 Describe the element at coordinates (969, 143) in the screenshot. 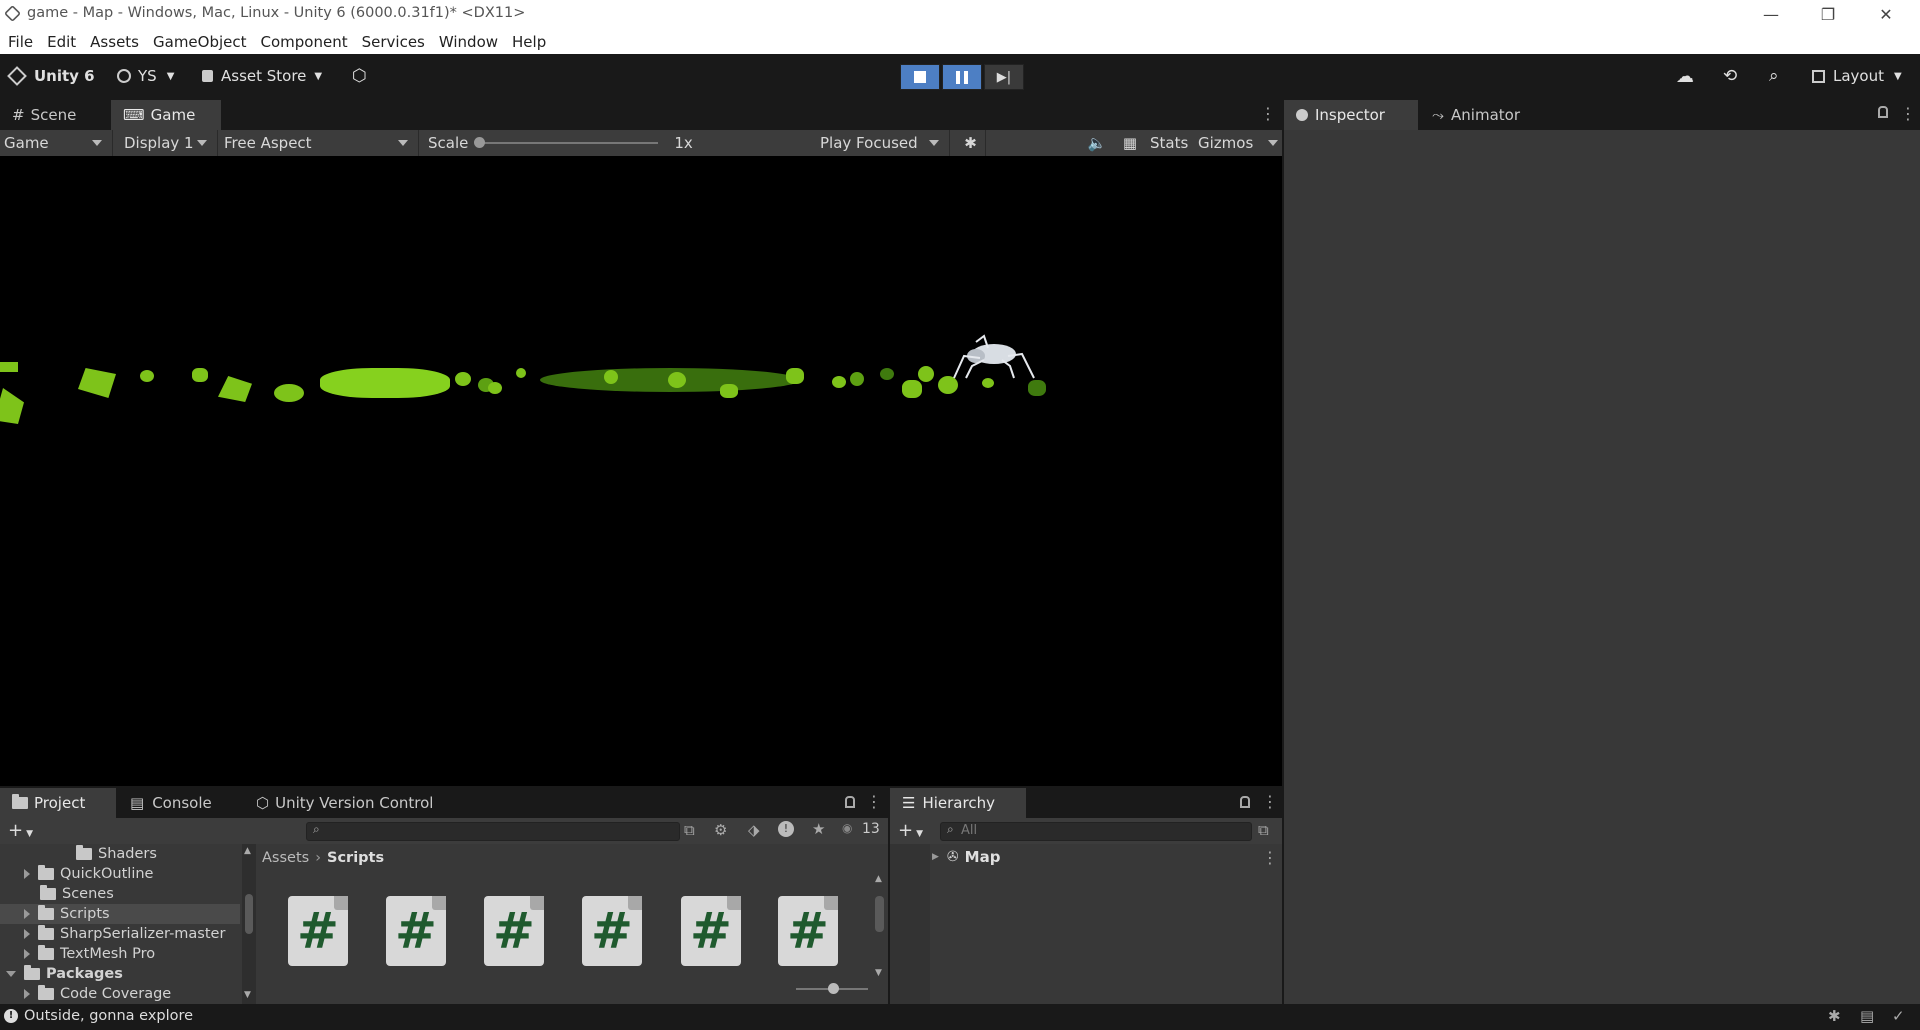

I see `bug-icon: ✱` at that location.